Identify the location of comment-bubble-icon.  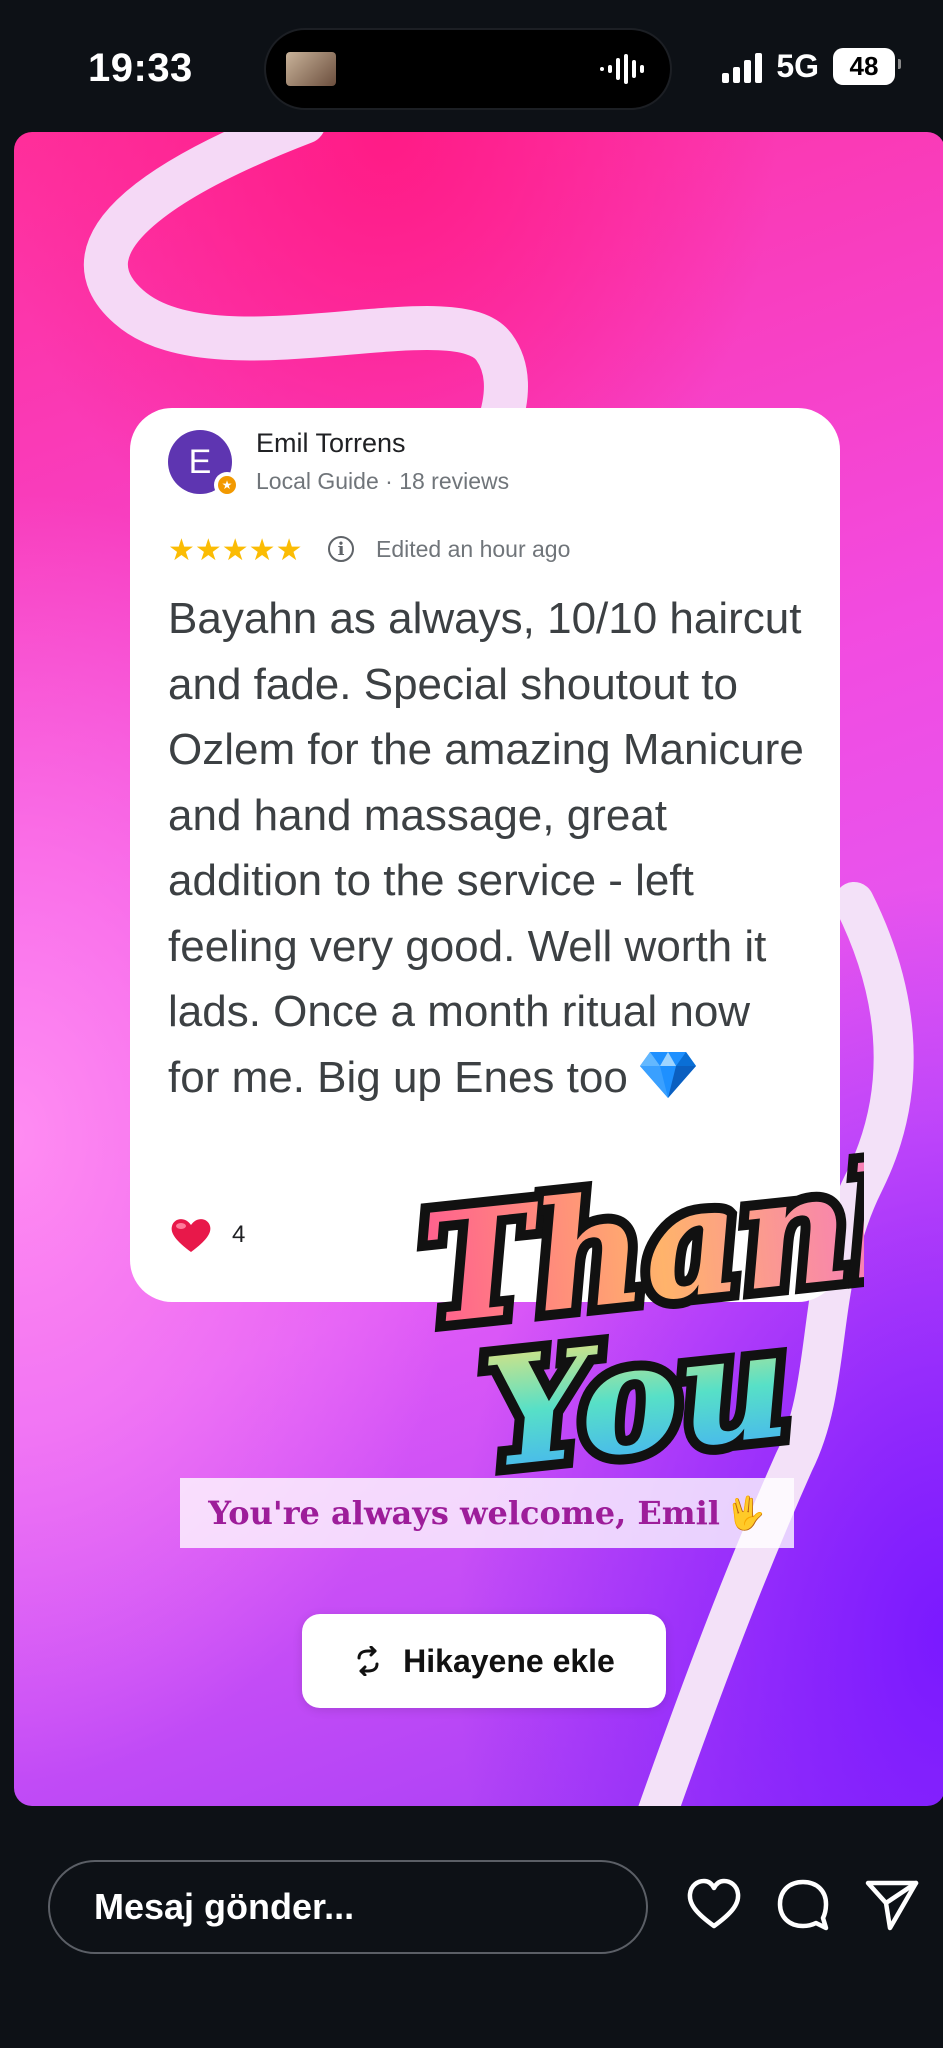
(803, 1905).